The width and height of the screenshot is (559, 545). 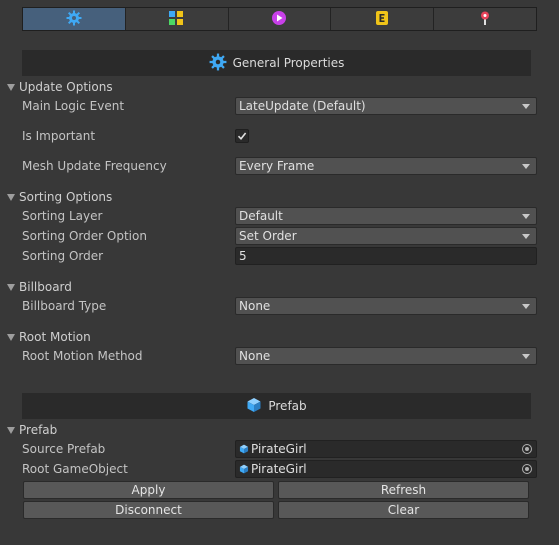 I want to click on sorting-layer-dropdown: Default, so click(x=386, y=216).